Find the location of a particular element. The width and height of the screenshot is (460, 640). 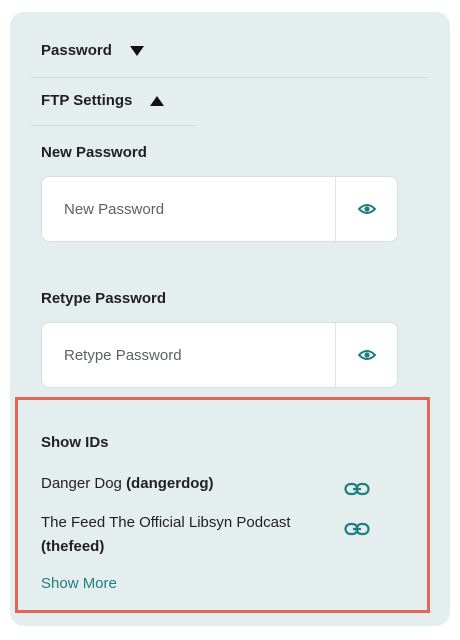

new-password-label: New Password is located at coordinates (94, 152).